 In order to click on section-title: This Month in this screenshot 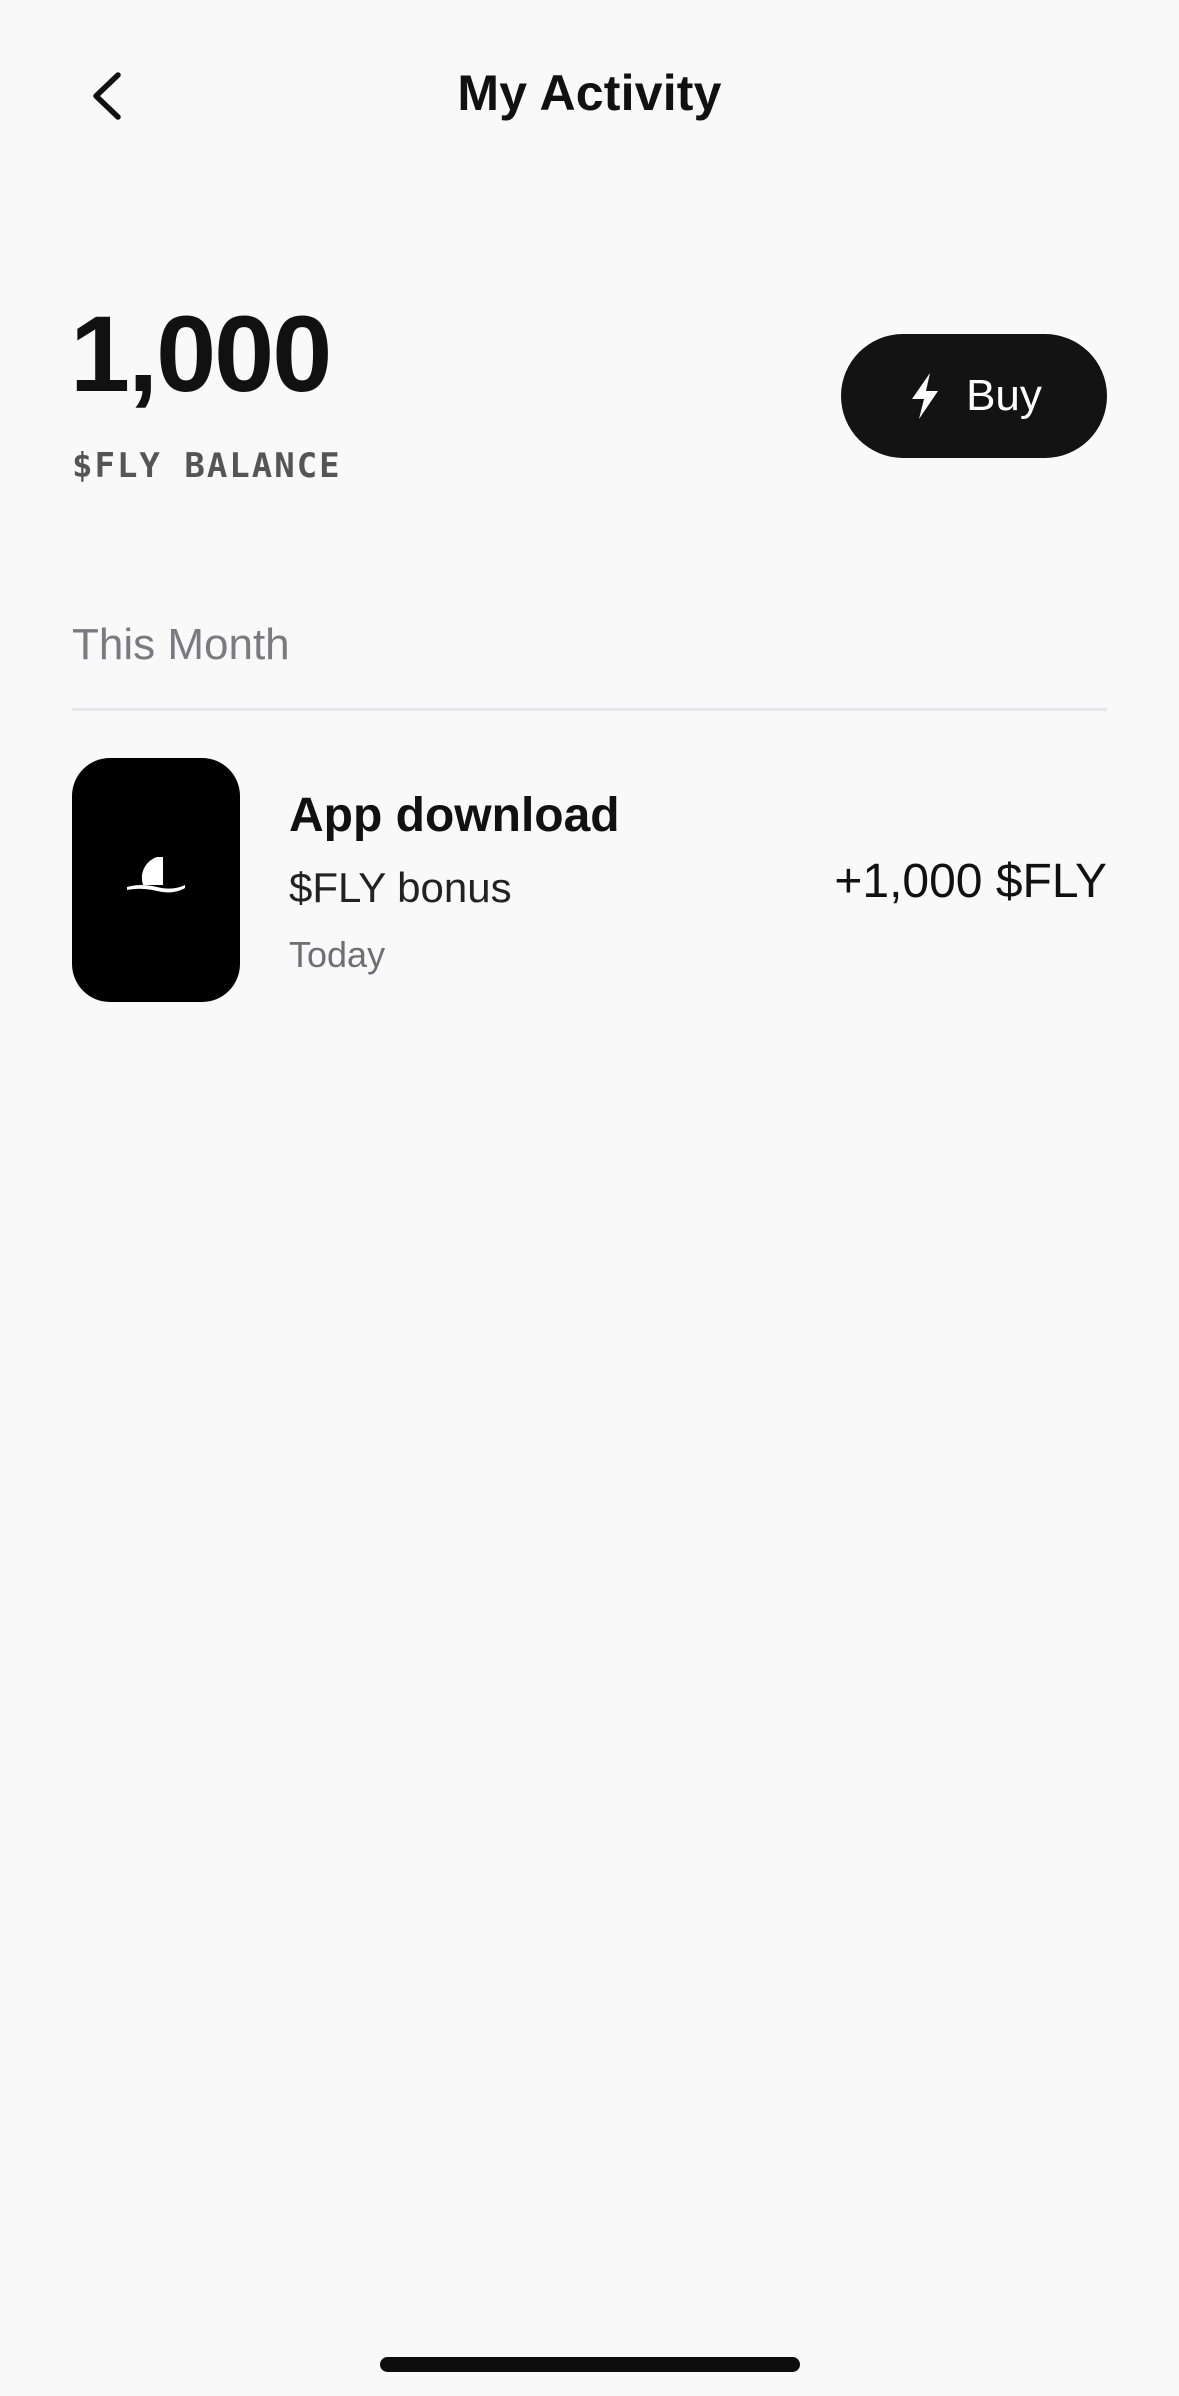, I will do `click(181, 644)`.